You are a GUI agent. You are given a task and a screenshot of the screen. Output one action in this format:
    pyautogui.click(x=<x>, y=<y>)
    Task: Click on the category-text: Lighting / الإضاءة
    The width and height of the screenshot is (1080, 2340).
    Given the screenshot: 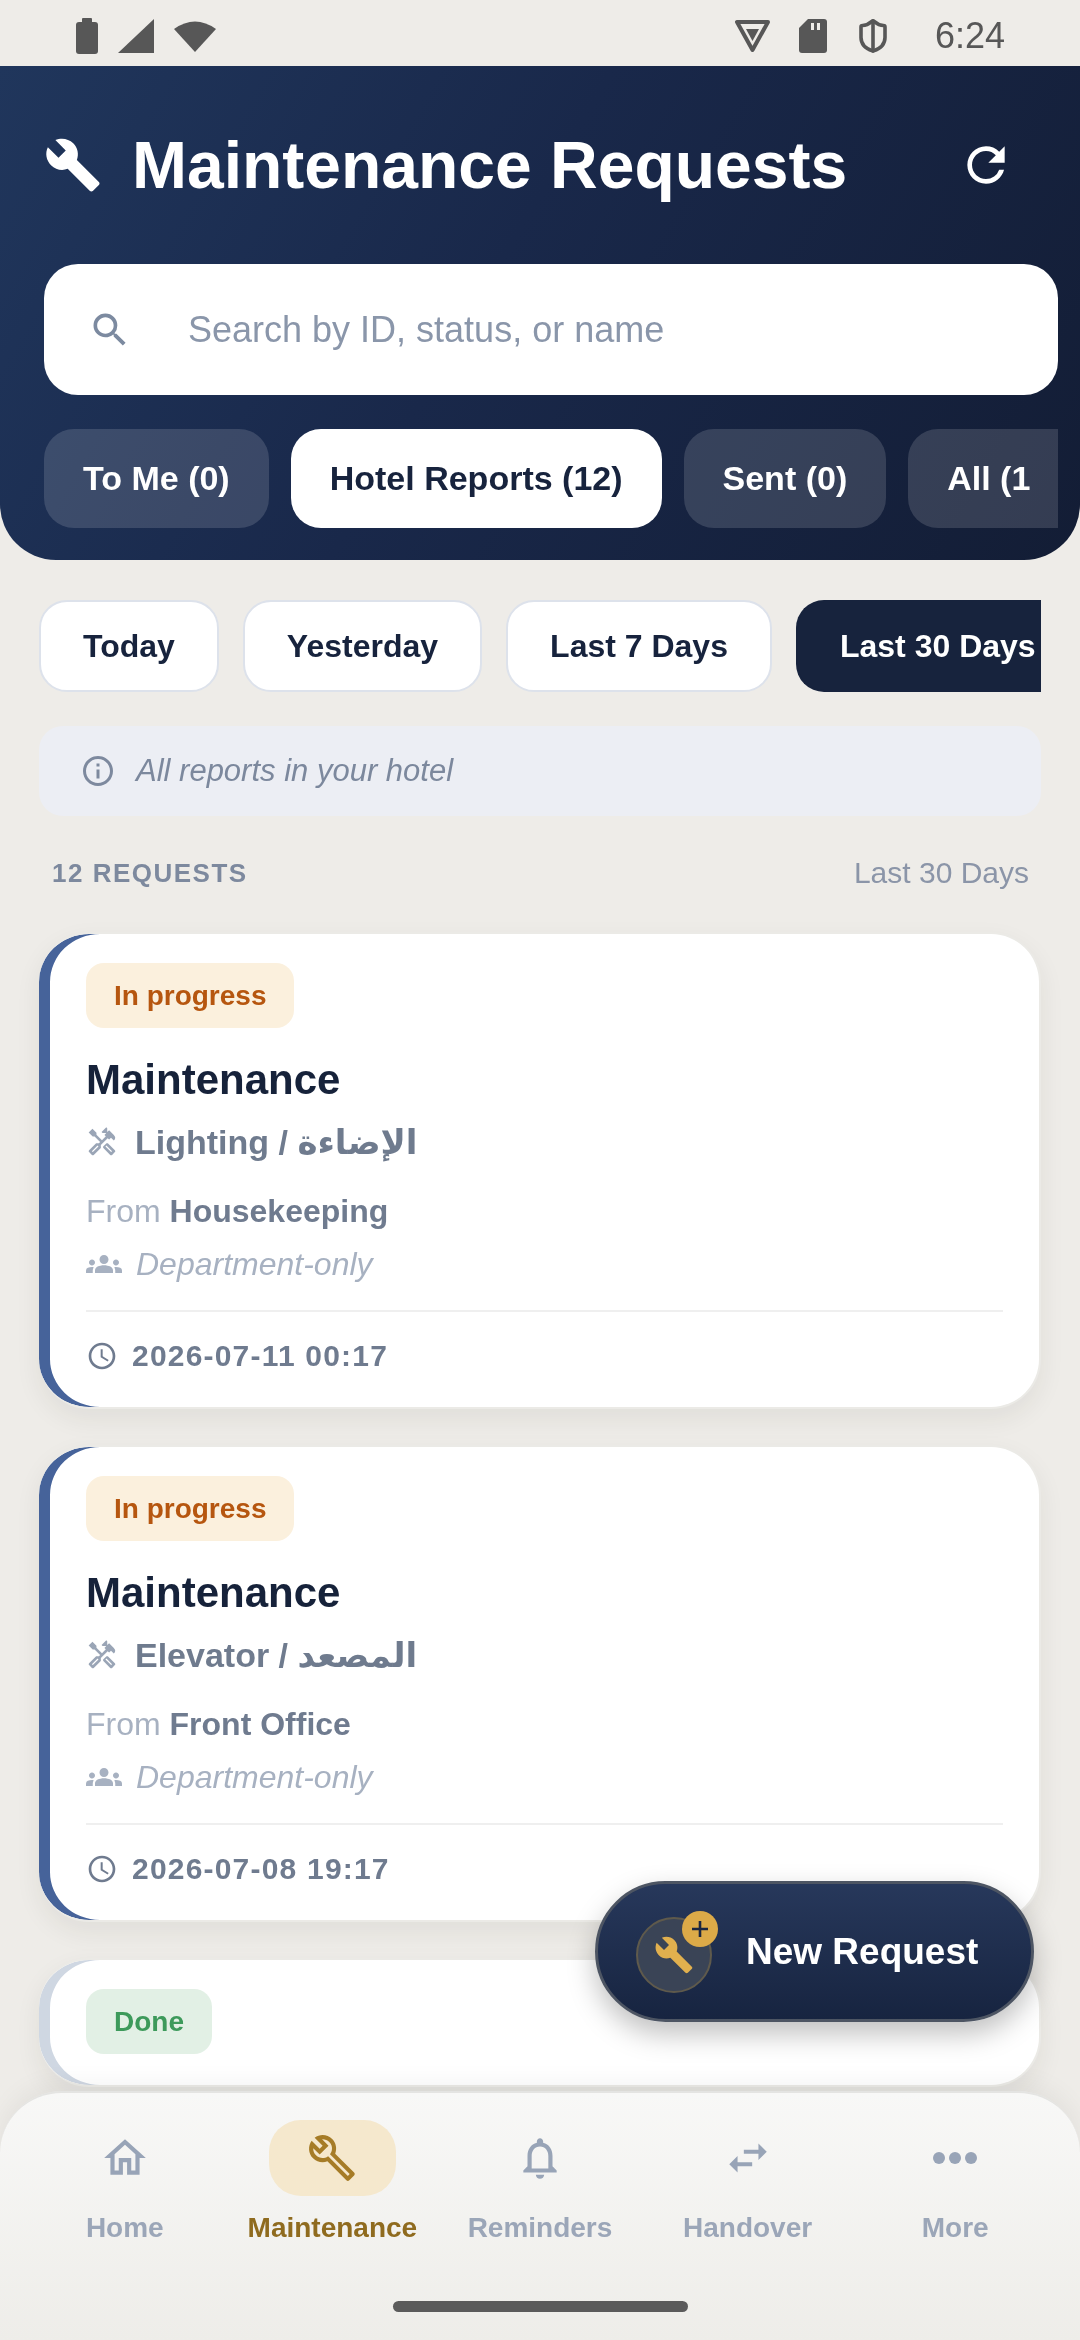 What is the action you would take?
    pyautogui.click(x=276, y=1143)
    